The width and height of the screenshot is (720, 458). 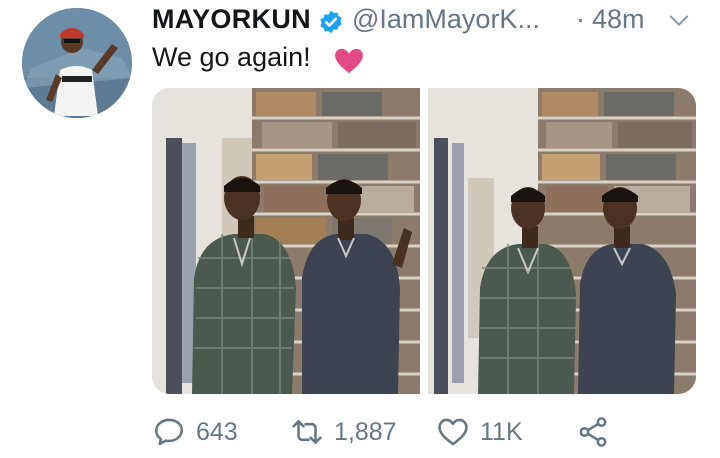 I want to click on share-icon, so click(x=593, y=432).